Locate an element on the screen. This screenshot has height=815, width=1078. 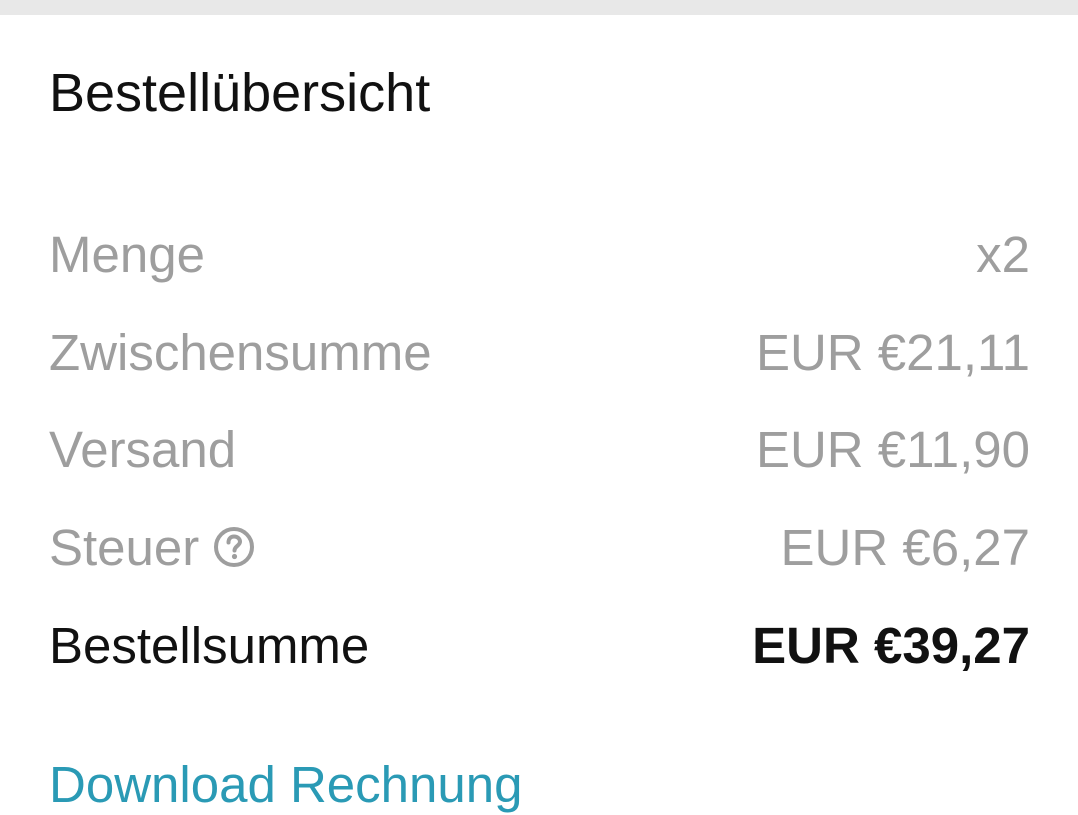
order-total-label: Bestellsumme is located at coordinates (209, 645).